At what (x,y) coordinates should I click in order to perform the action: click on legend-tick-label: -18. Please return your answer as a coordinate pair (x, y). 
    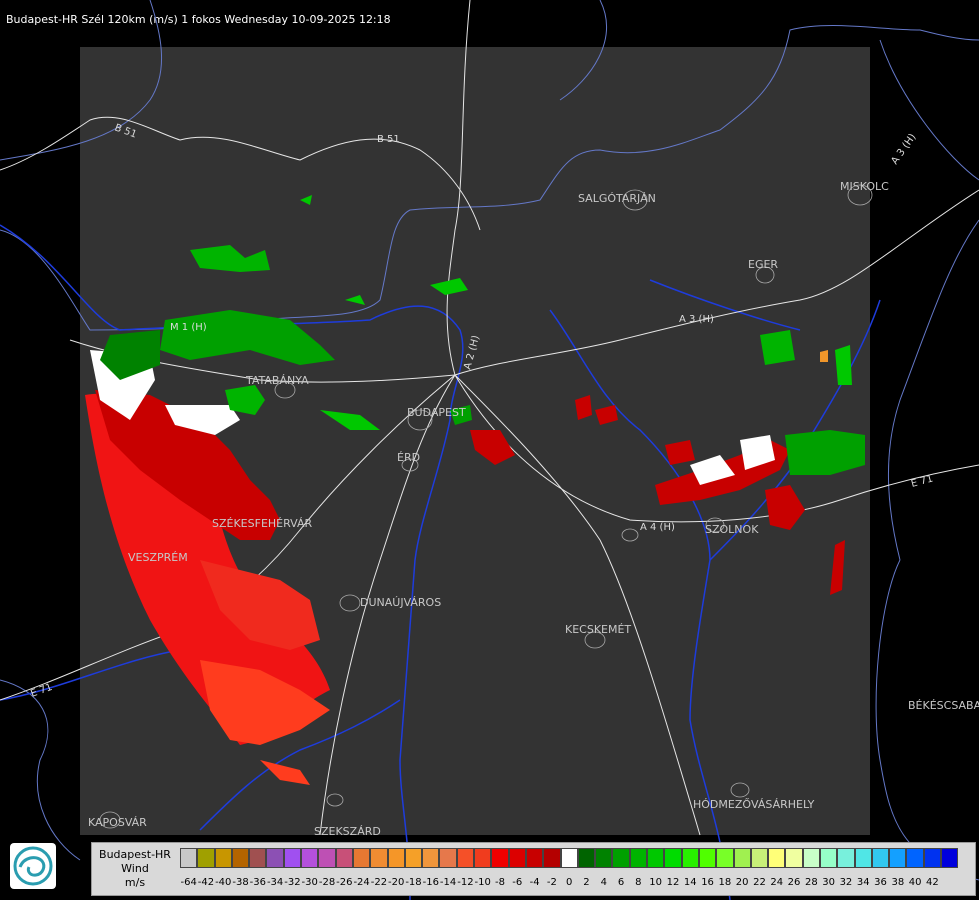
    Looking at the image, I should click on (413, 882).